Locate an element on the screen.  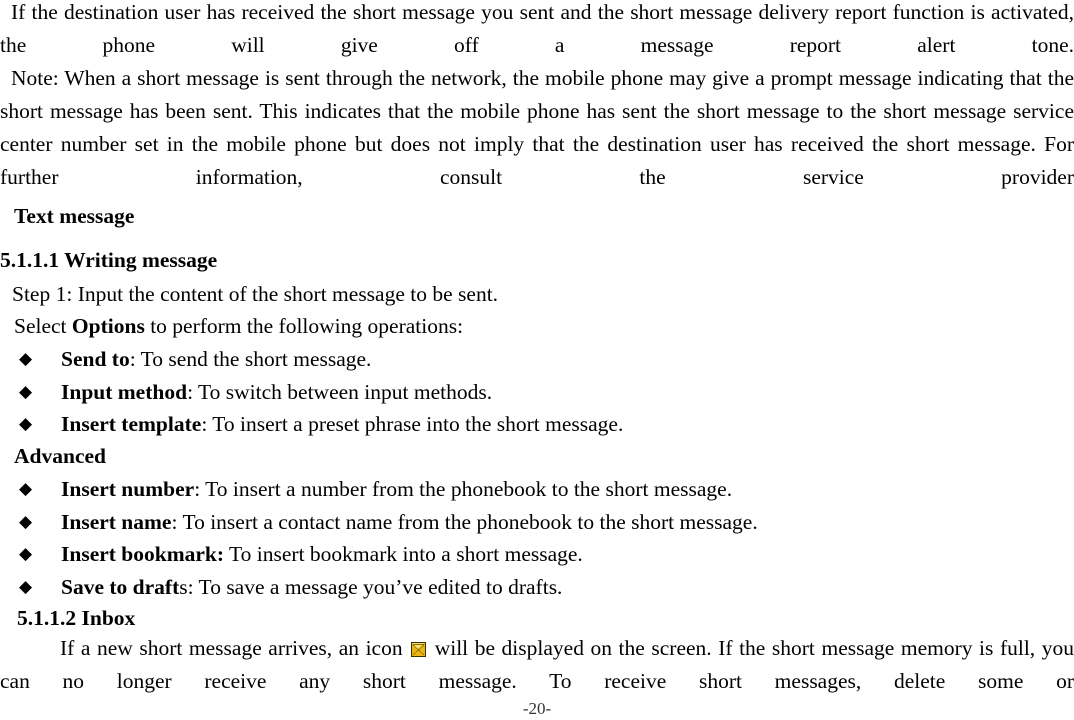
list-item-term: Send to is located at coordinates (95, 359).